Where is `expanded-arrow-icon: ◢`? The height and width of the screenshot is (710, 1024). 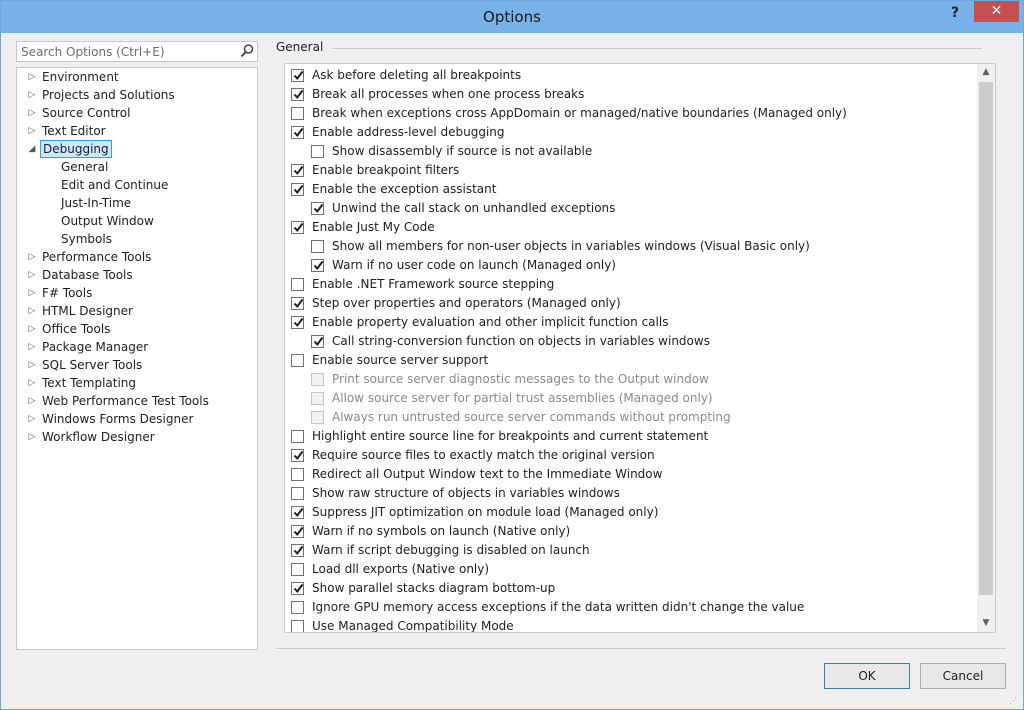 expanded-arrow-icon: ◢ is located at coordinates (32, 149).